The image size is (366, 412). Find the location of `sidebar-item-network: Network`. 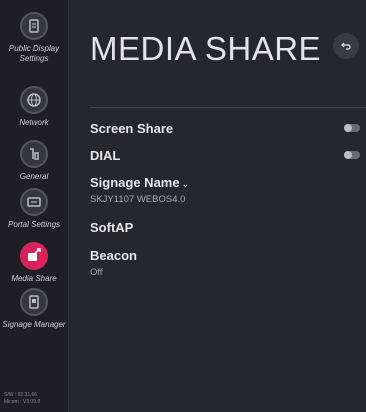

sidebar-item-network: Network is located at coordinates (34, 107).